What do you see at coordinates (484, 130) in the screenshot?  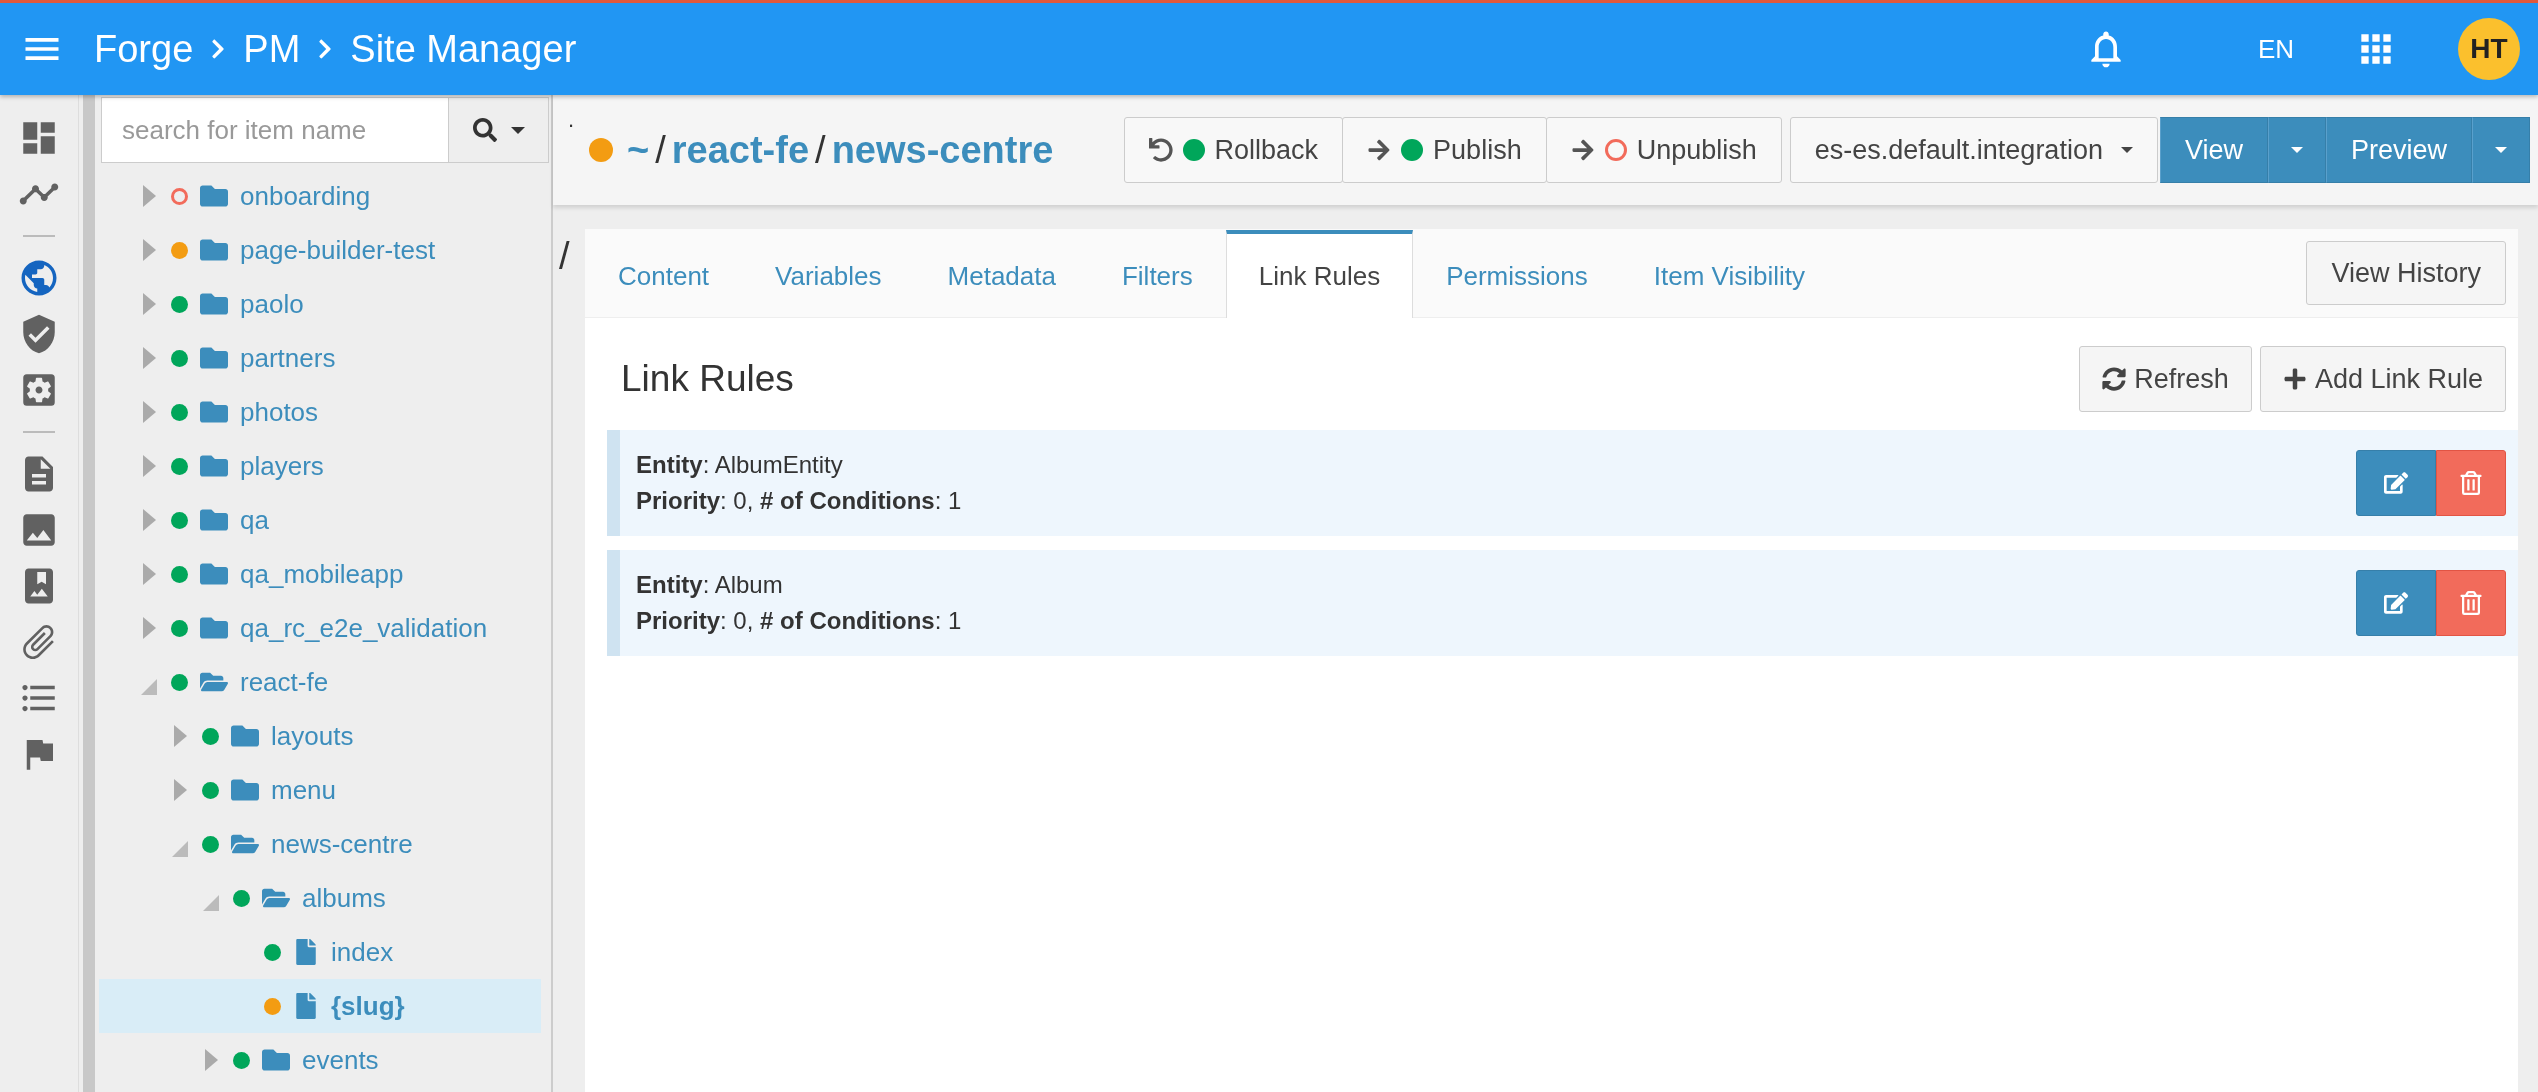 I see `search-icon` at bounding box center [484, 130].